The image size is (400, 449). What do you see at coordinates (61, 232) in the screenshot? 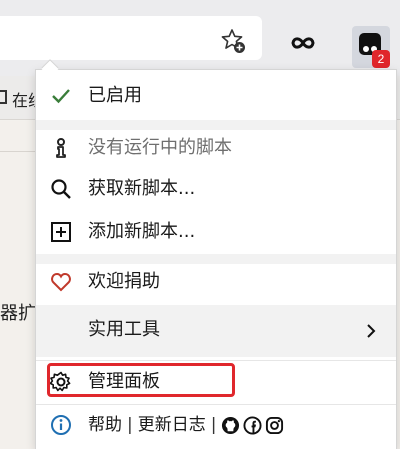
I see `plus-box-icon` at bounding box center [61, 232].